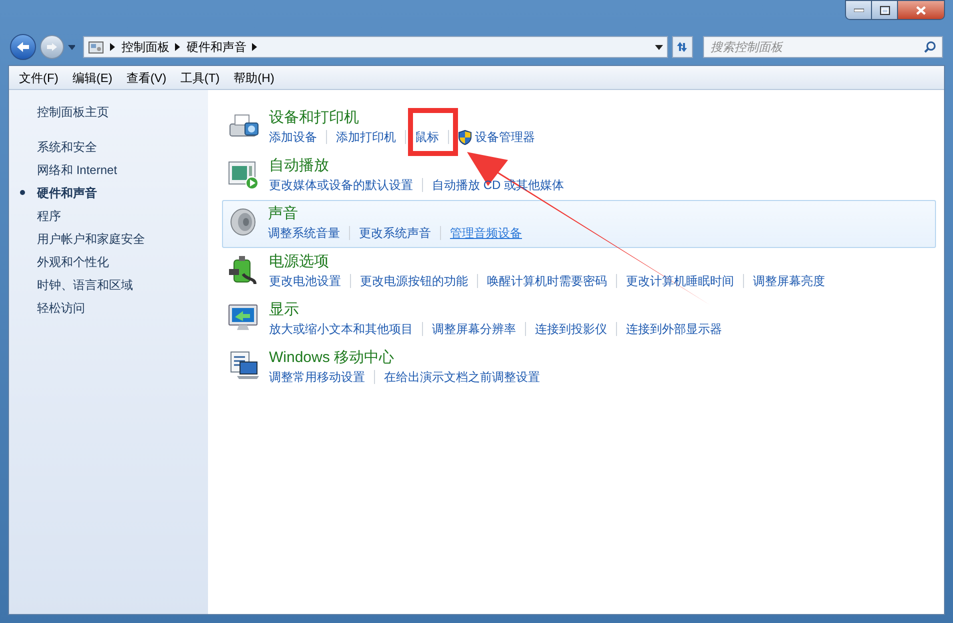 The height and width of the screenshot is (623, 953). I want to click on maximize-icon, so click(885, 10).